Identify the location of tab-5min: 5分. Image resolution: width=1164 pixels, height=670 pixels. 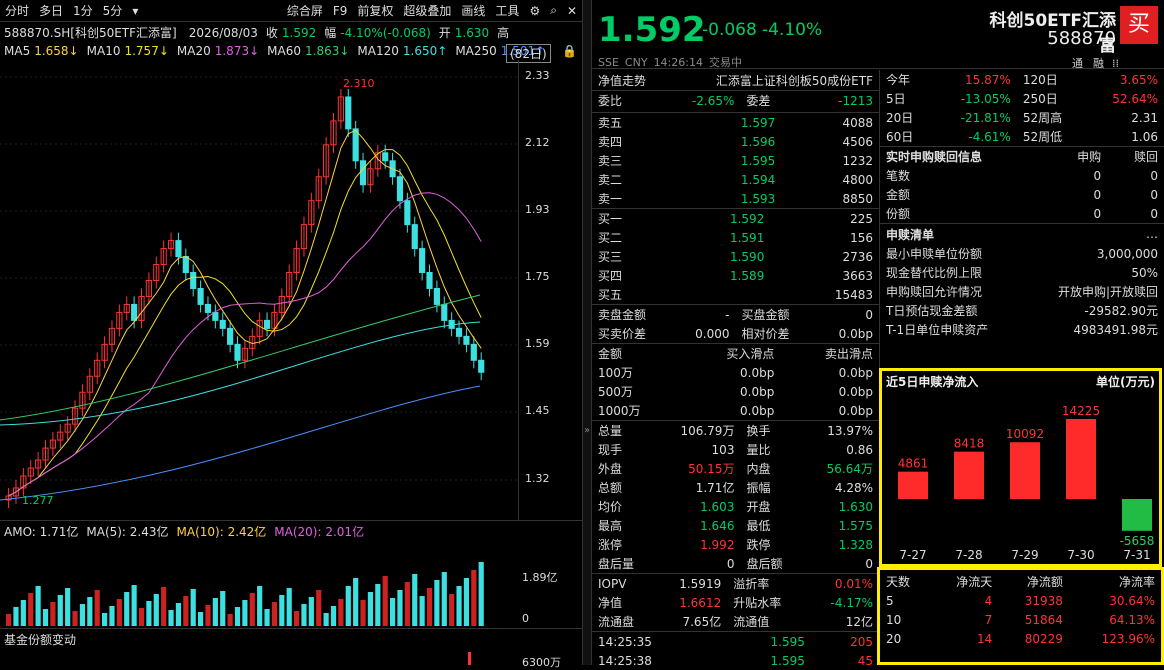
(113, 10).